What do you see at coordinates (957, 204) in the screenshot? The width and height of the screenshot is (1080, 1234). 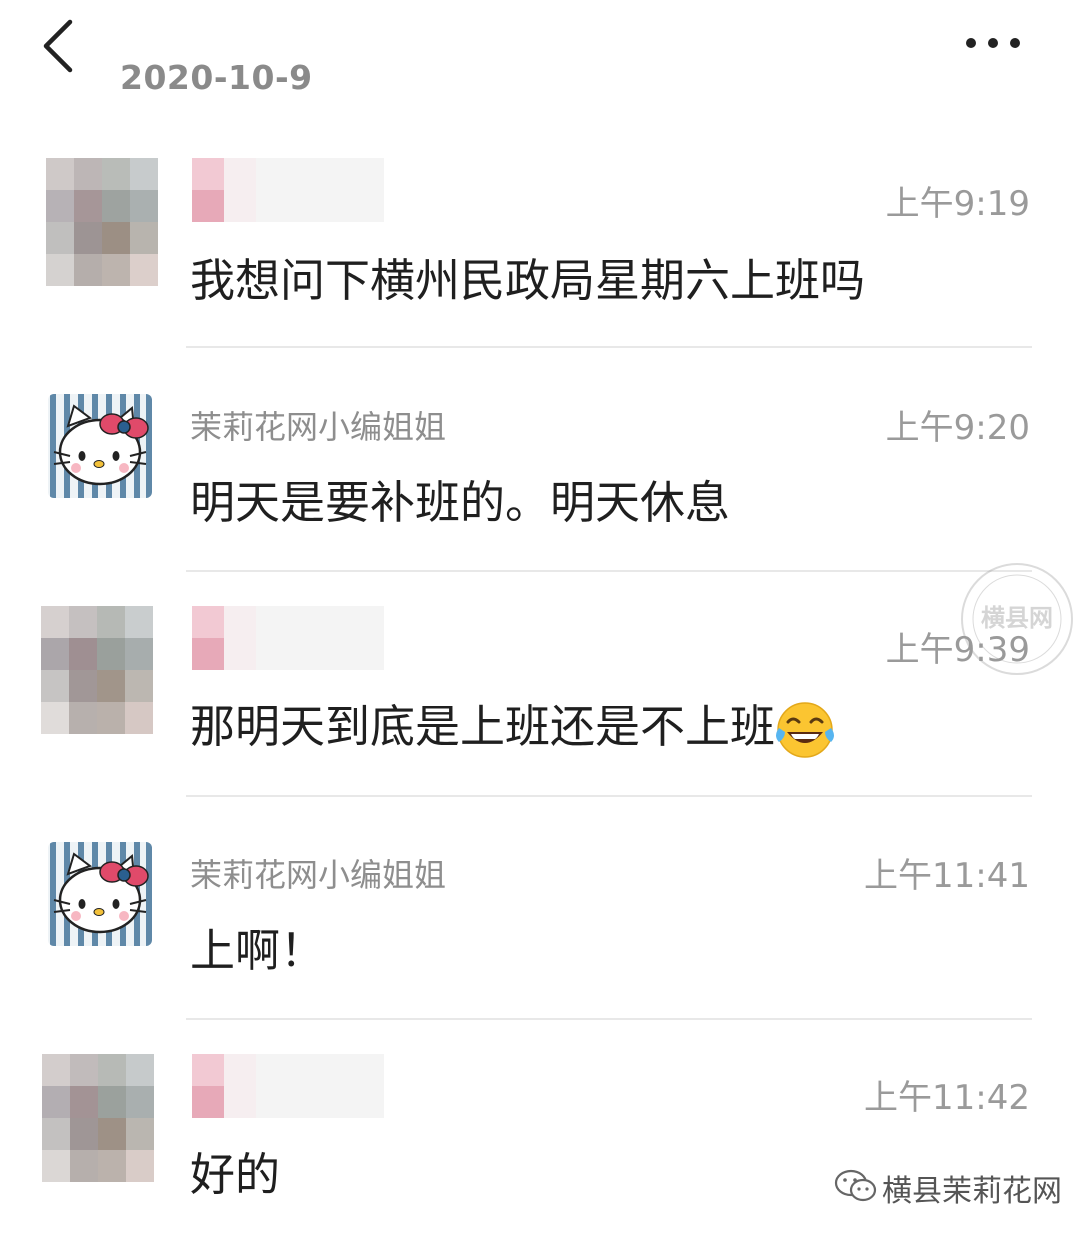 I see `message-time: 上午9:19` at bounding box center [957, 204].